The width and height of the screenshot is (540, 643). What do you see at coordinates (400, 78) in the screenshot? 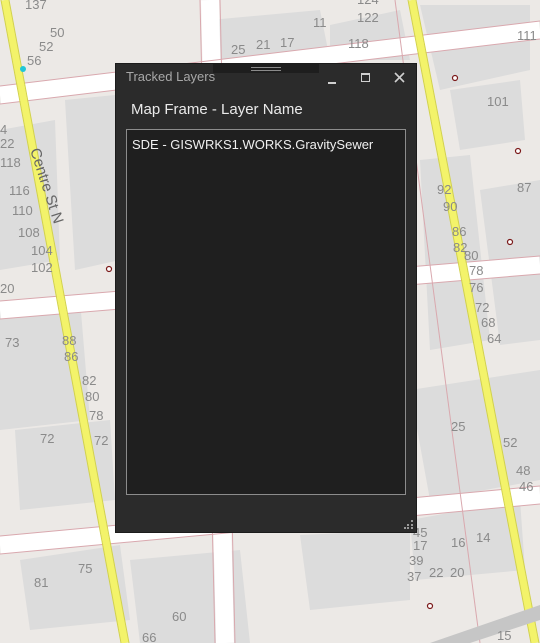
I see `close-icon` at bounding box center [400, 78].